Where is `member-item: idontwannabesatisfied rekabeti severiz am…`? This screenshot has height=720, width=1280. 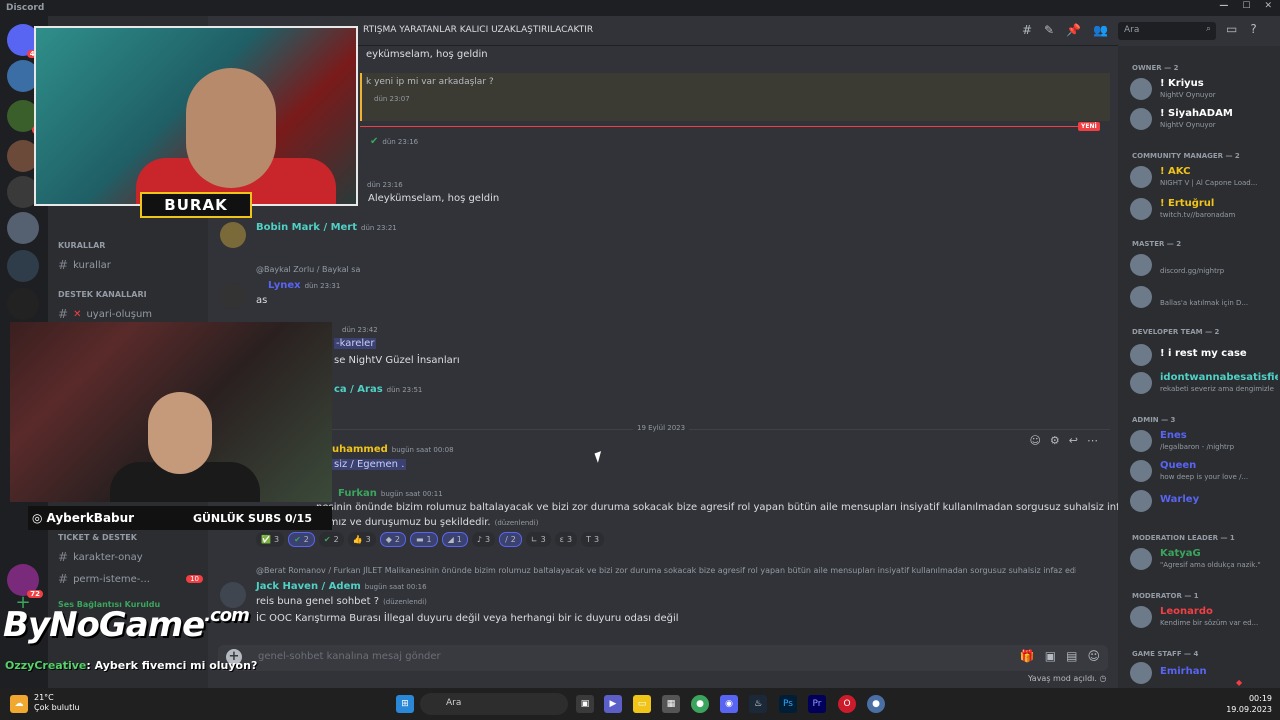
member-item: idontwannabesatisfied rekabeti severiz am… is located at coordinates (1204, 384).